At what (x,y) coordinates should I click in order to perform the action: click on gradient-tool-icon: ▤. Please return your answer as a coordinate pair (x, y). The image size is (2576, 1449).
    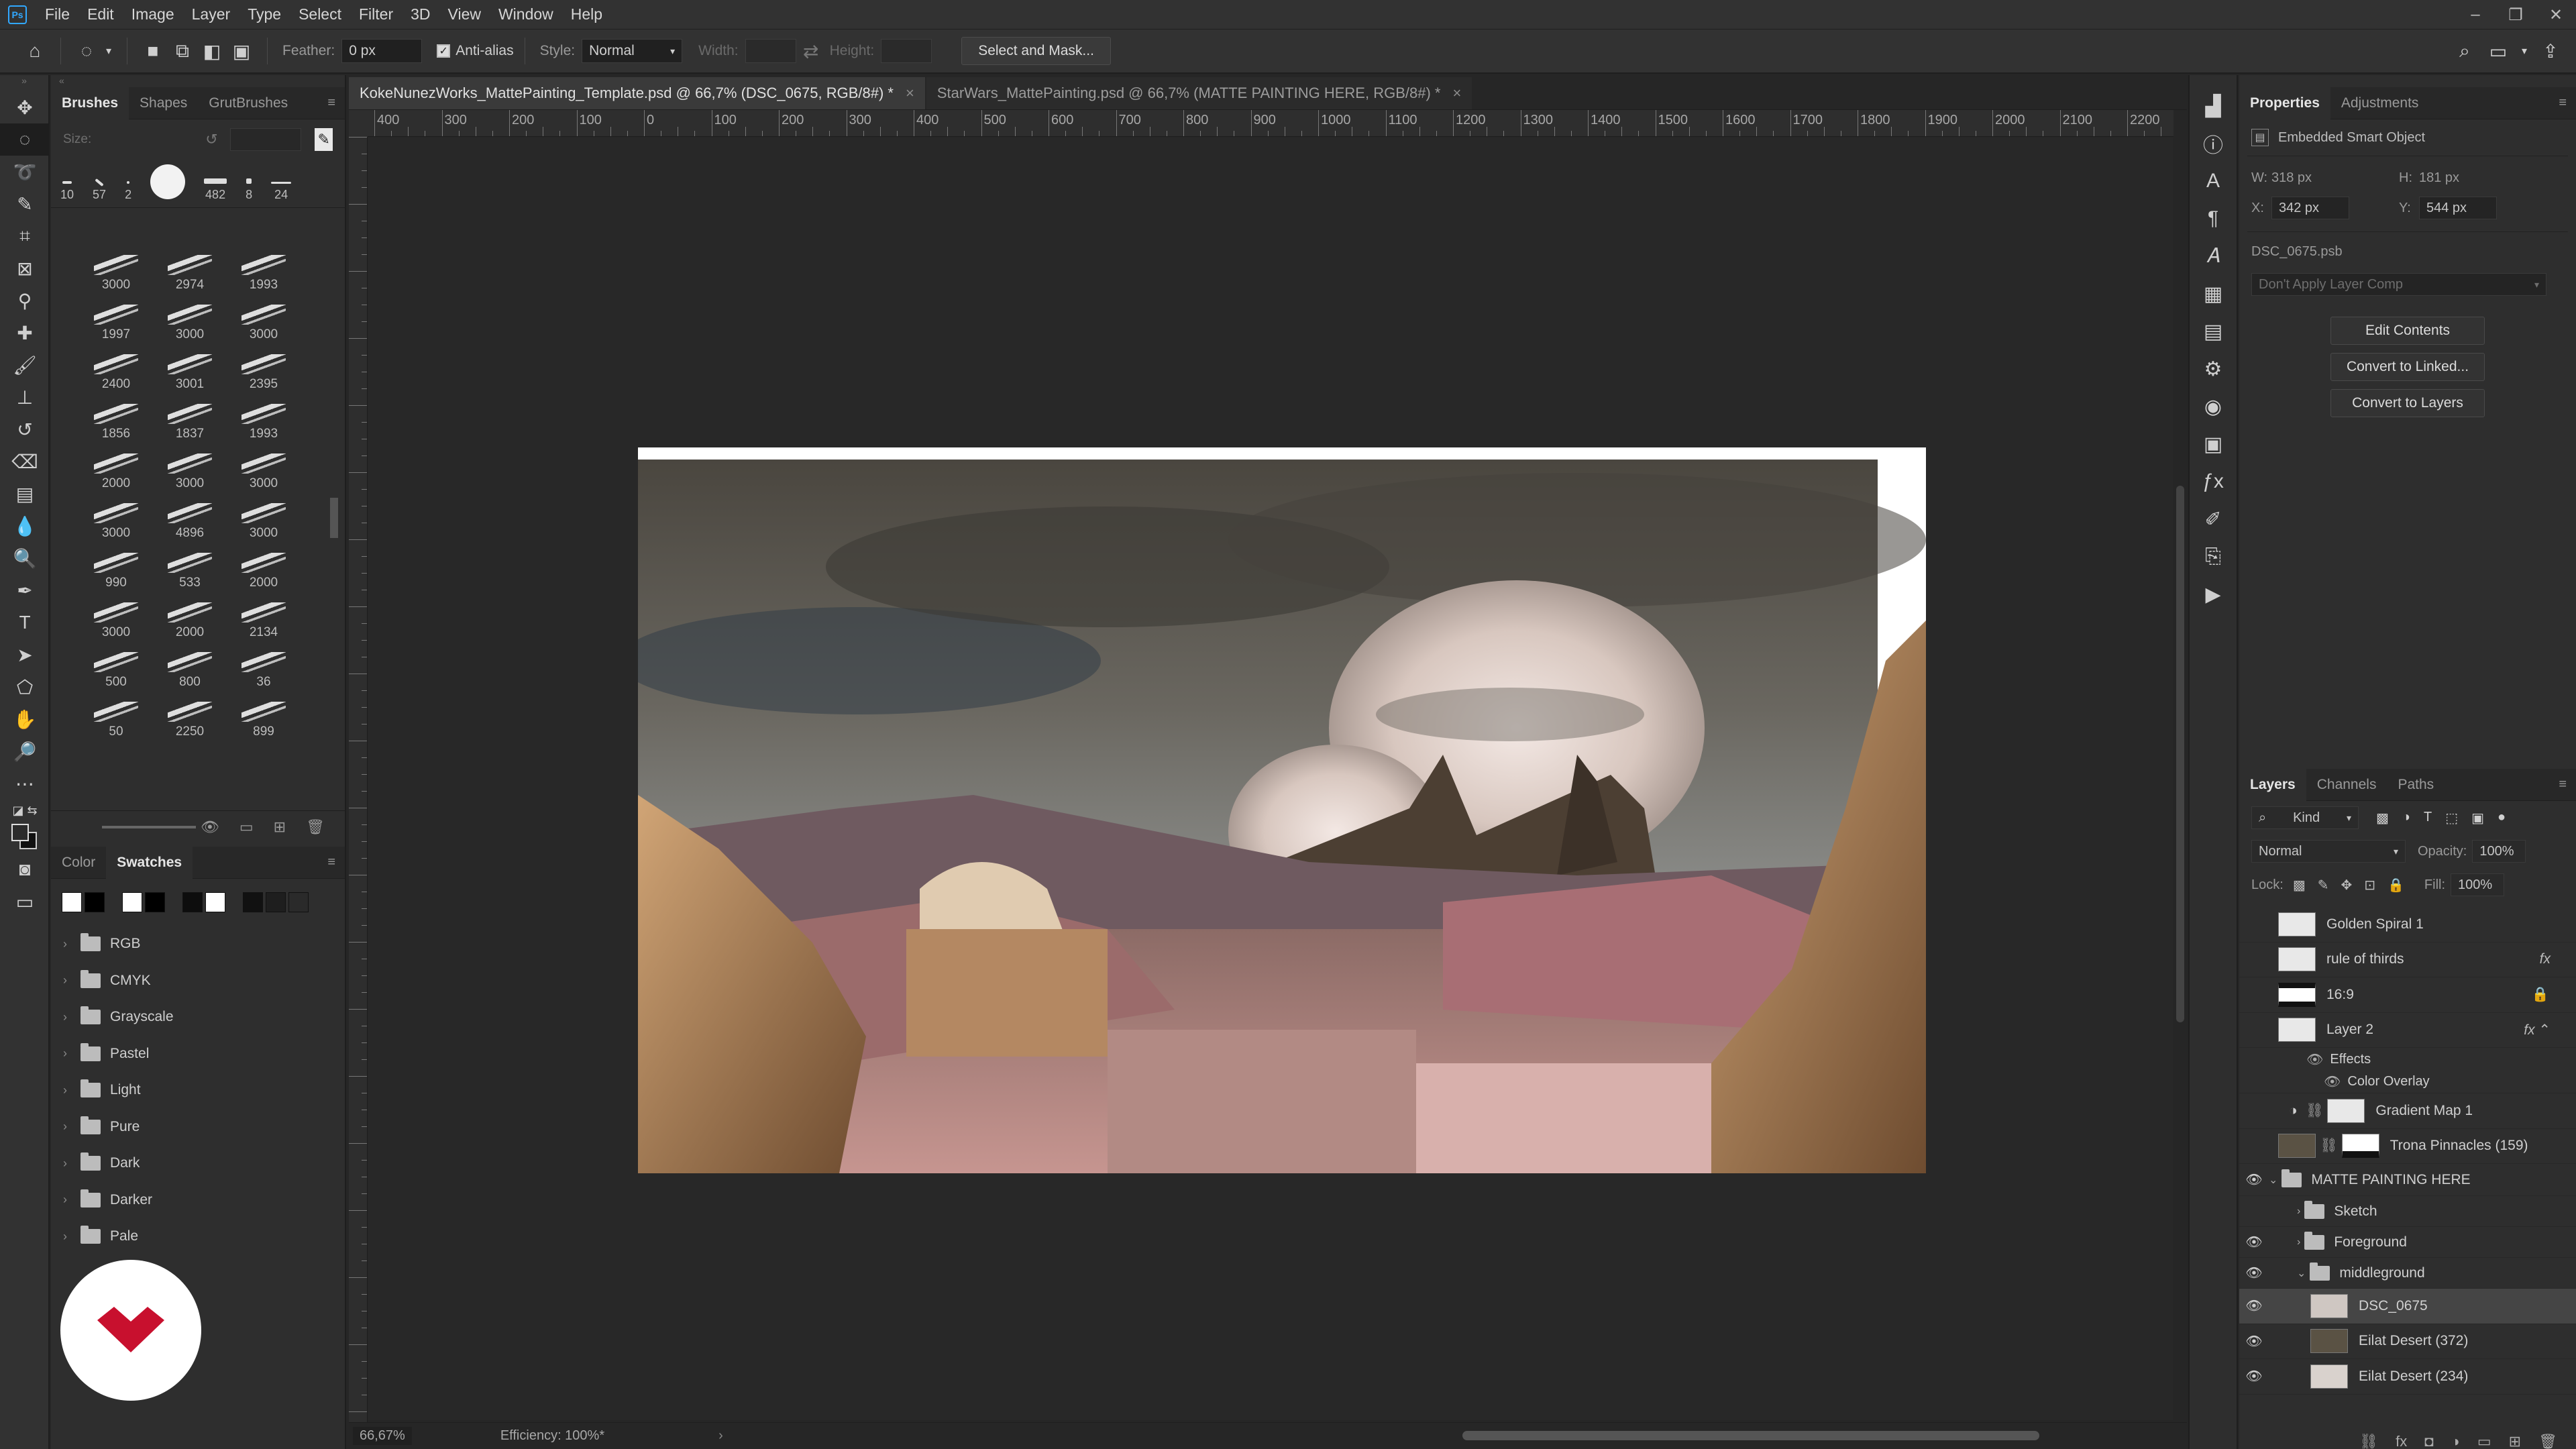
    Looking at the image, I should click on (25, 494).